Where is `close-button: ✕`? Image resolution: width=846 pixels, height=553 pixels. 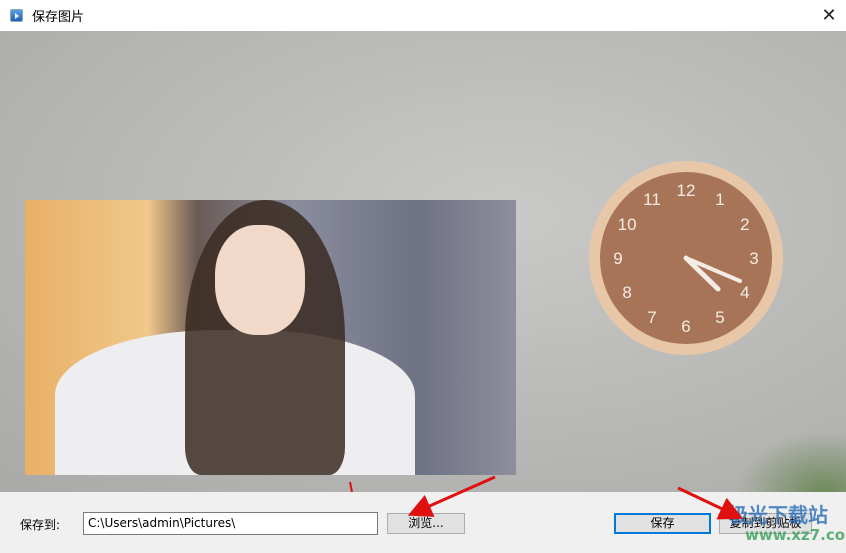
close-button: ✕ is located at coordinates (829, 15).